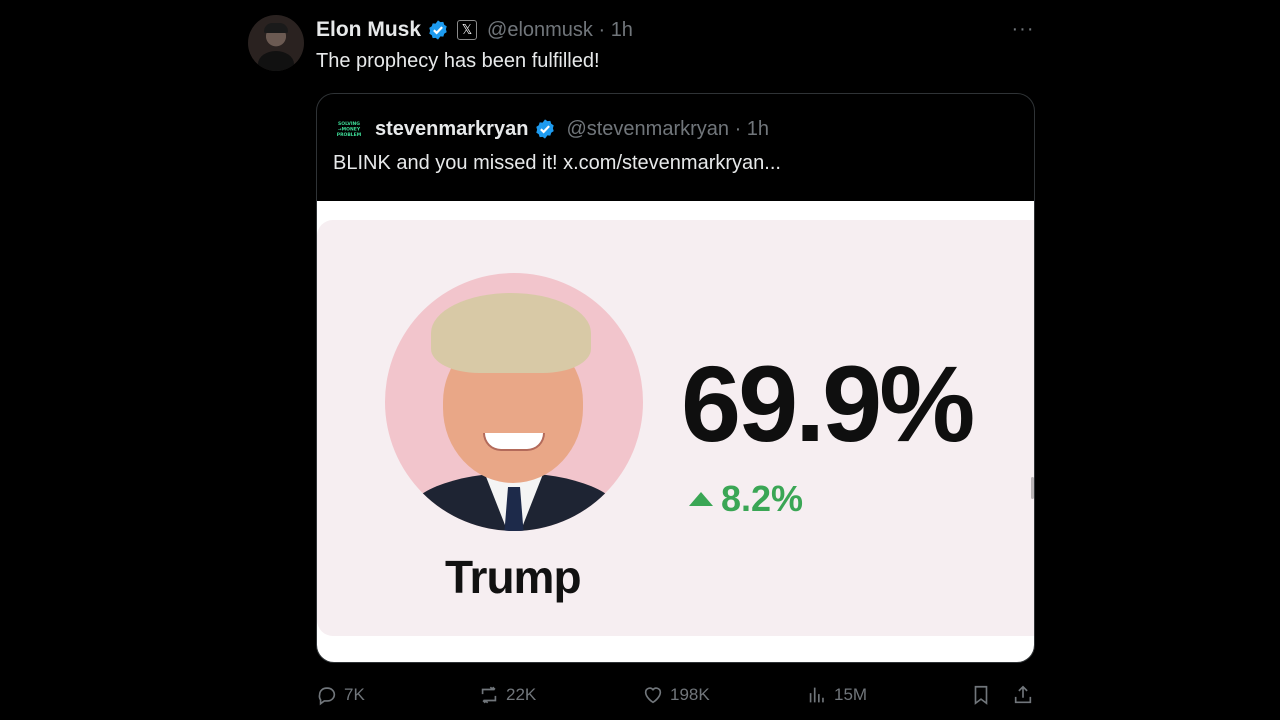 This screenshot has height=720, width=1280. What do you see at coordinates (458, 61) in the screenshot?
I see `tweet-text: The prophecy has been fulfilled!` at bounding box center [458, 61].